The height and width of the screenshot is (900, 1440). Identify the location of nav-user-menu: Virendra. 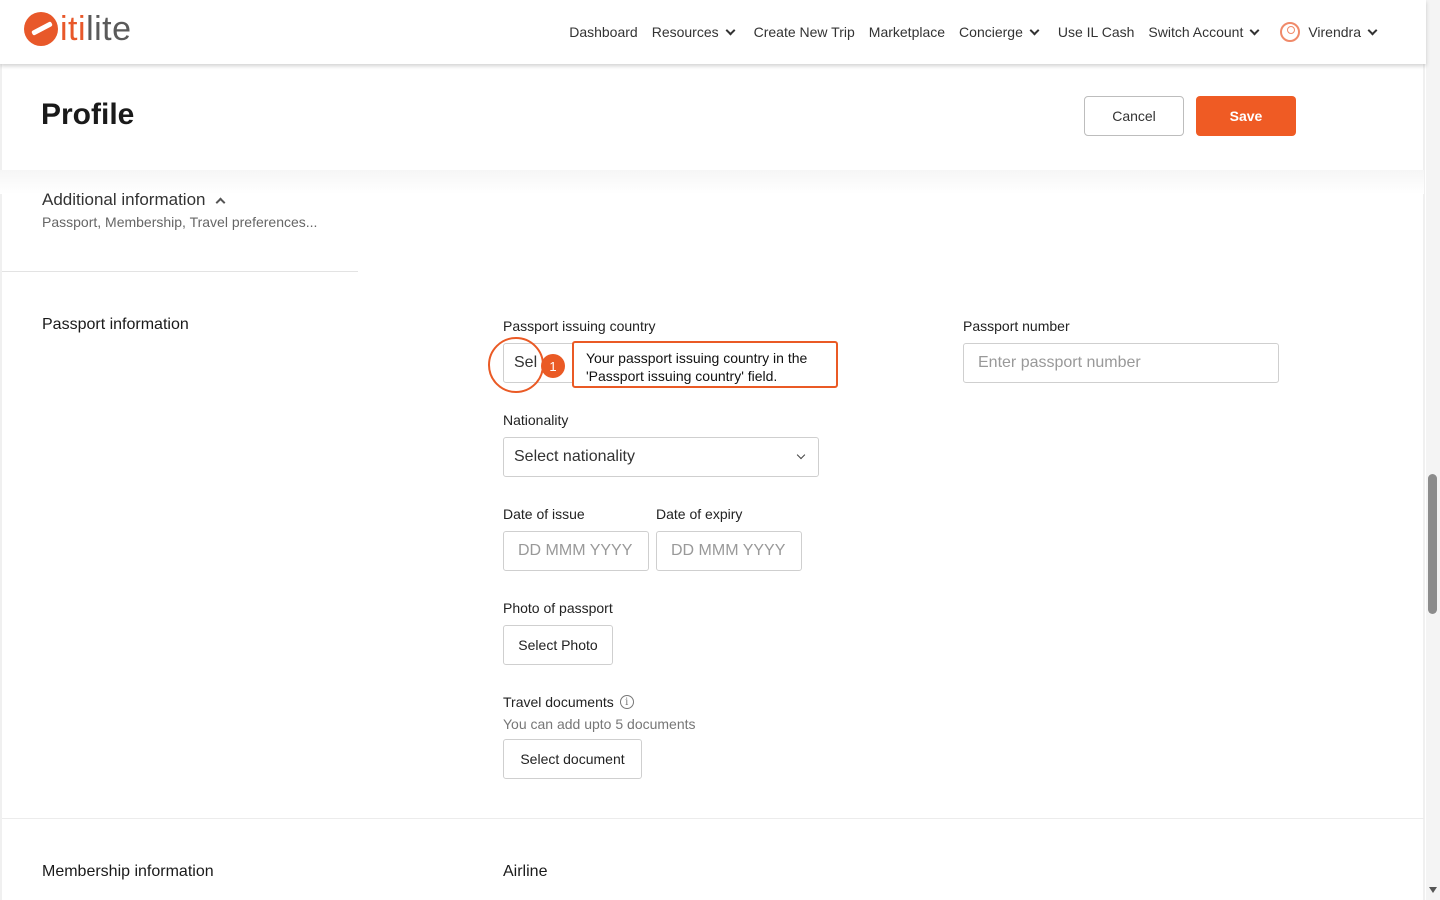
(1329, 32).